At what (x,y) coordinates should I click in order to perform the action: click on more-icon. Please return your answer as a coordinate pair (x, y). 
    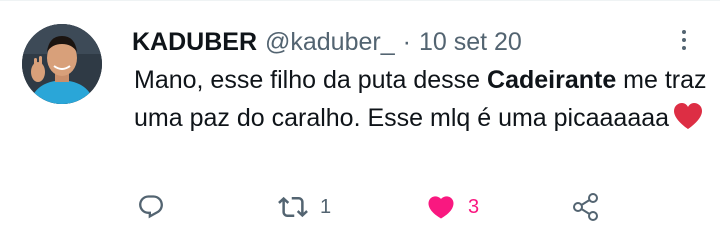
    Looking at the image, I should click on (684, 40).